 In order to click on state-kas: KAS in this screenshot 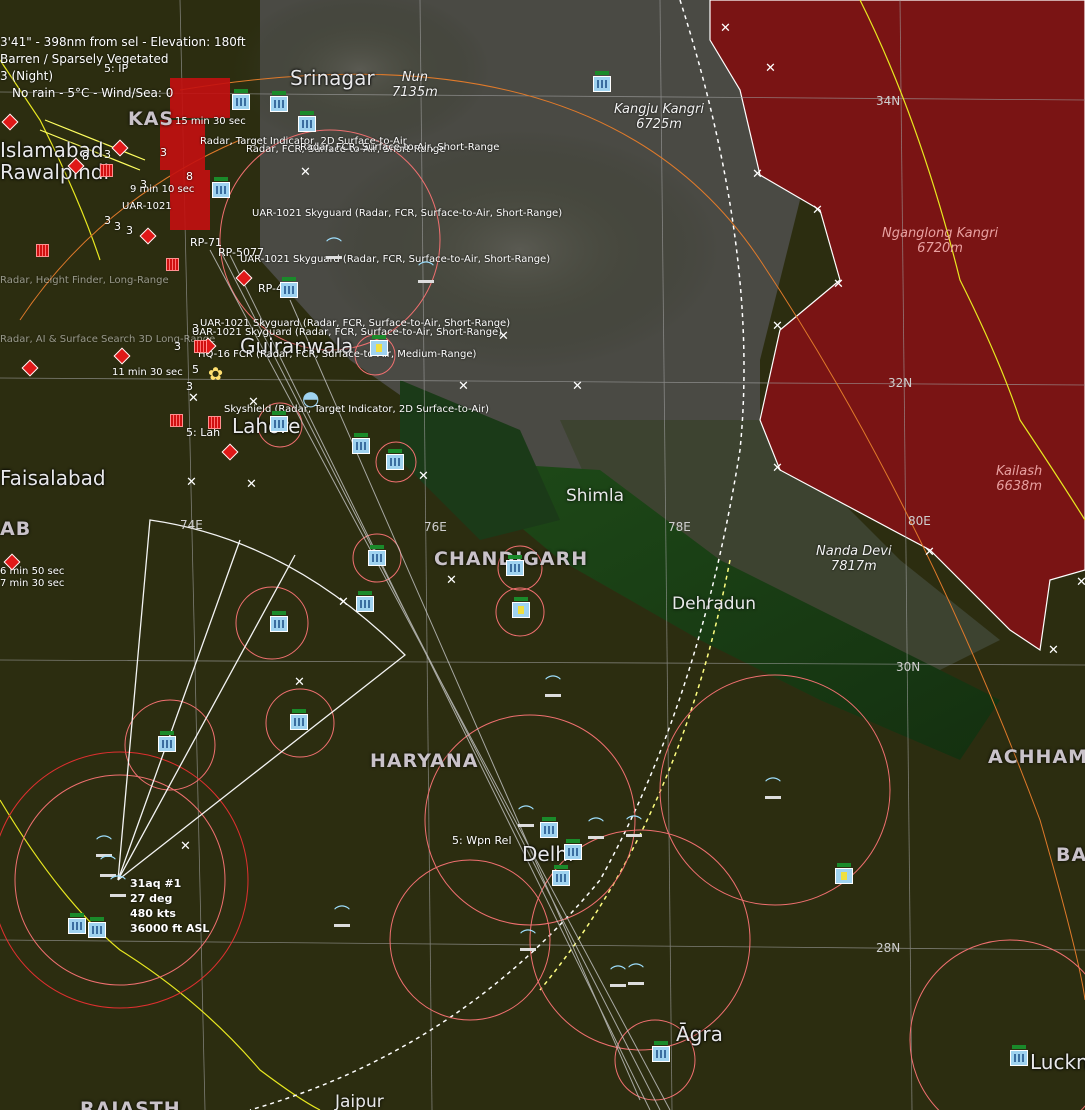, I will do `click(151, 119)`.